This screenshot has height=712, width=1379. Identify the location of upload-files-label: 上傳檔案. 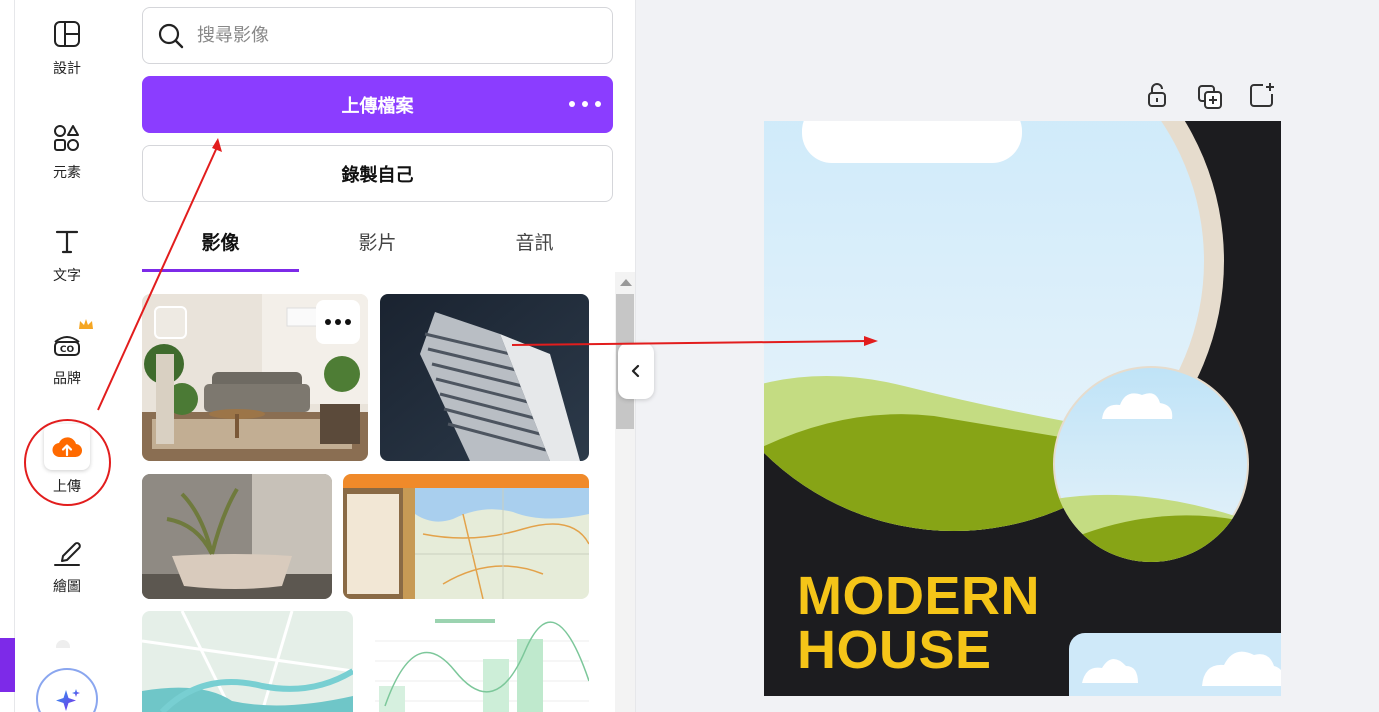
(377, 106).